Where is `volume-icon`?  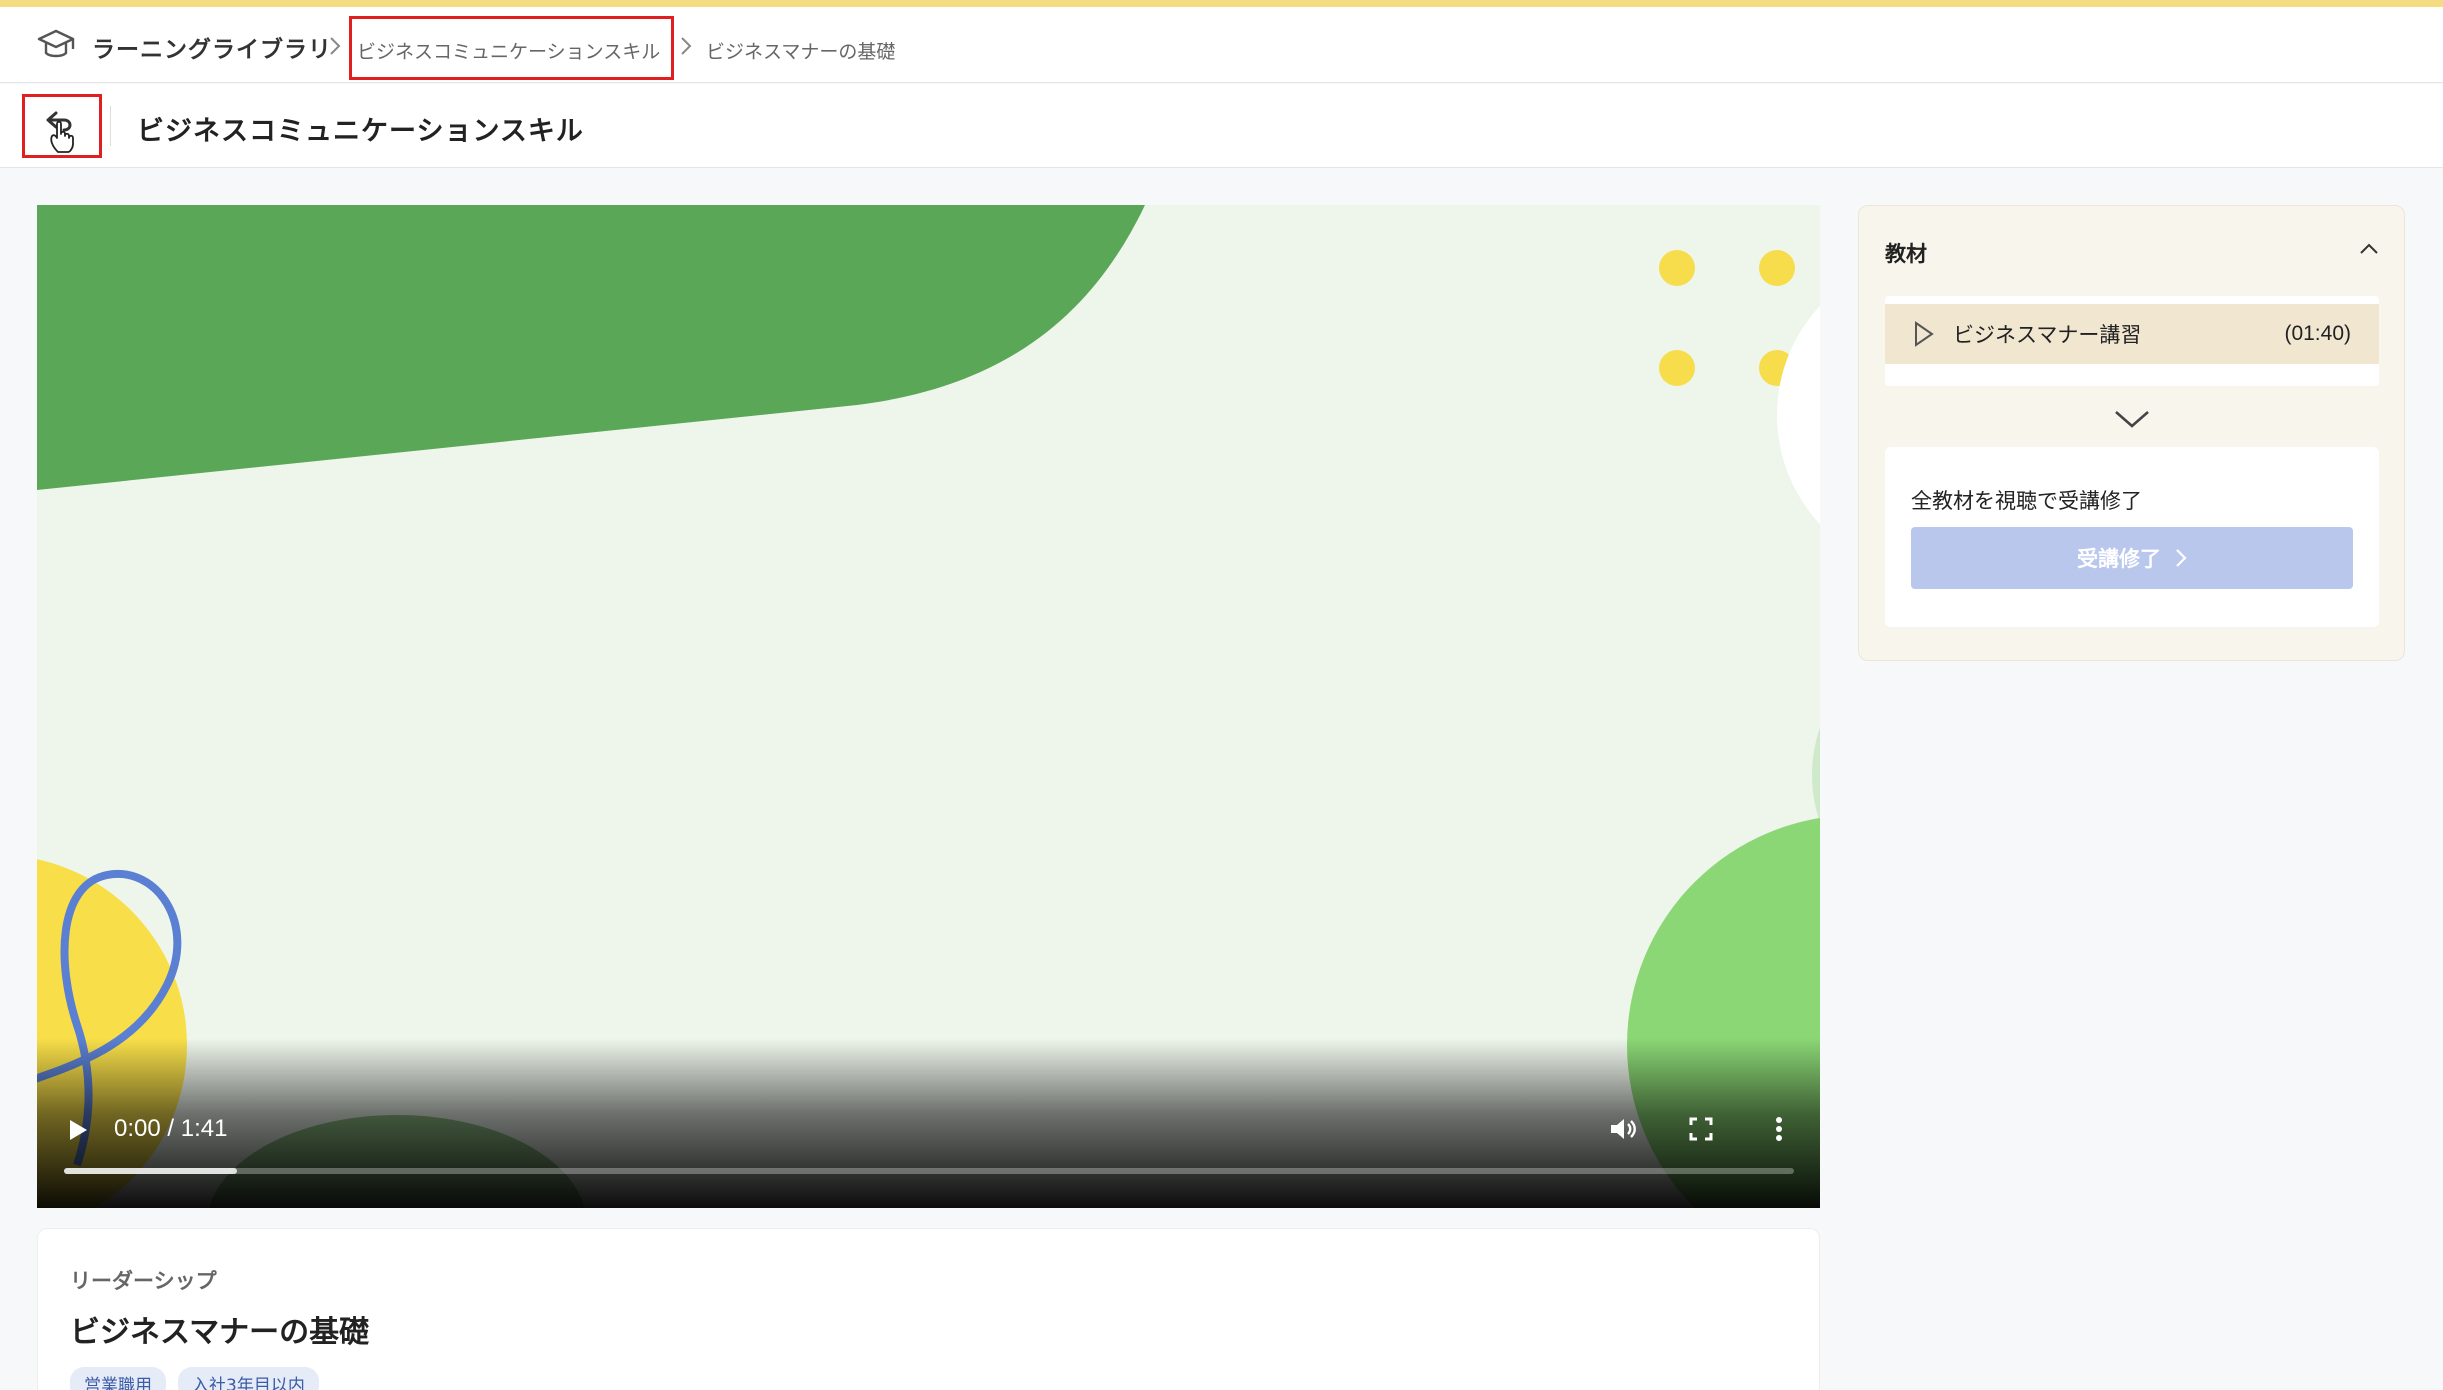
volume-icon is located at coordinates (1623, 1129).